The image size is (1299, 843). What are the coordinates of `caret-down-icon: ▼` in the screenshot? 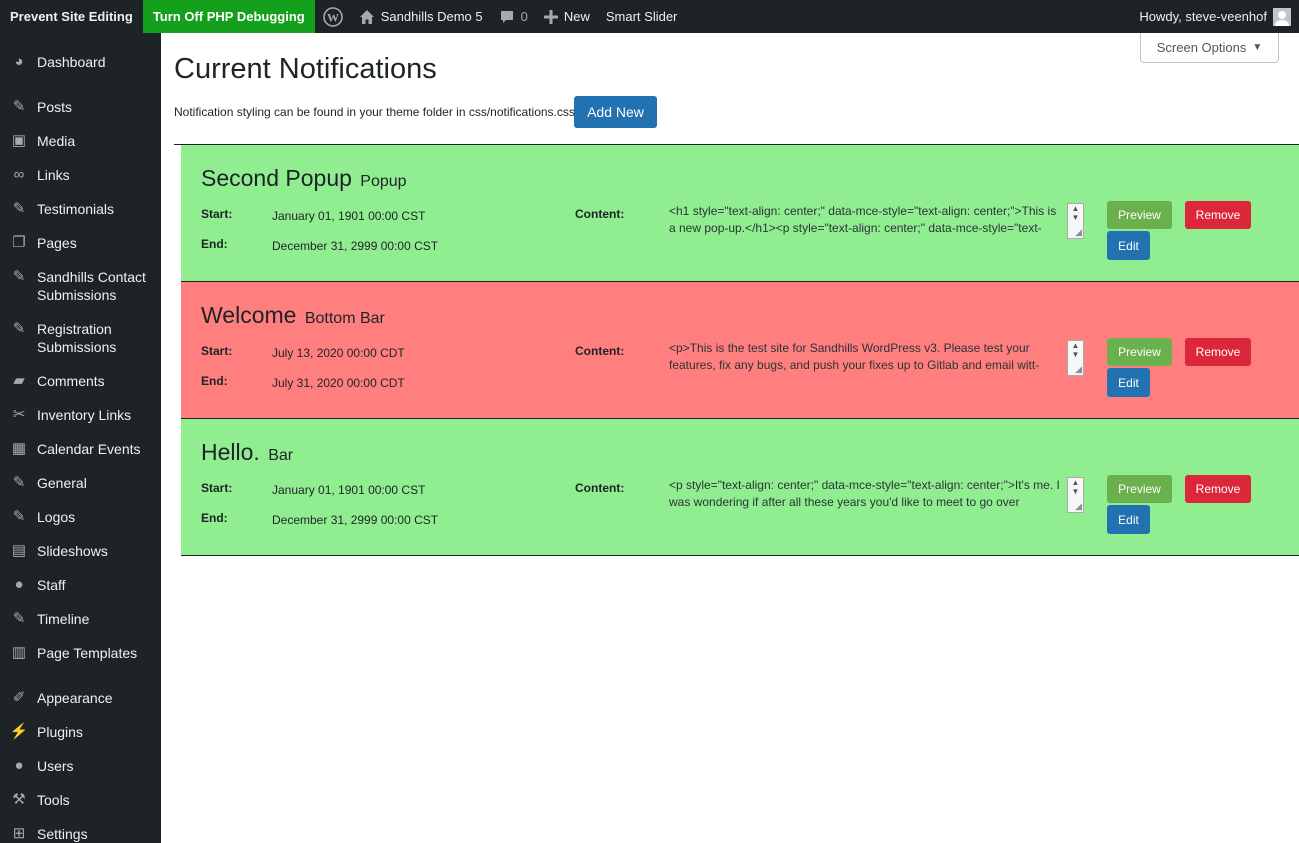 It's located at (1257, 47).